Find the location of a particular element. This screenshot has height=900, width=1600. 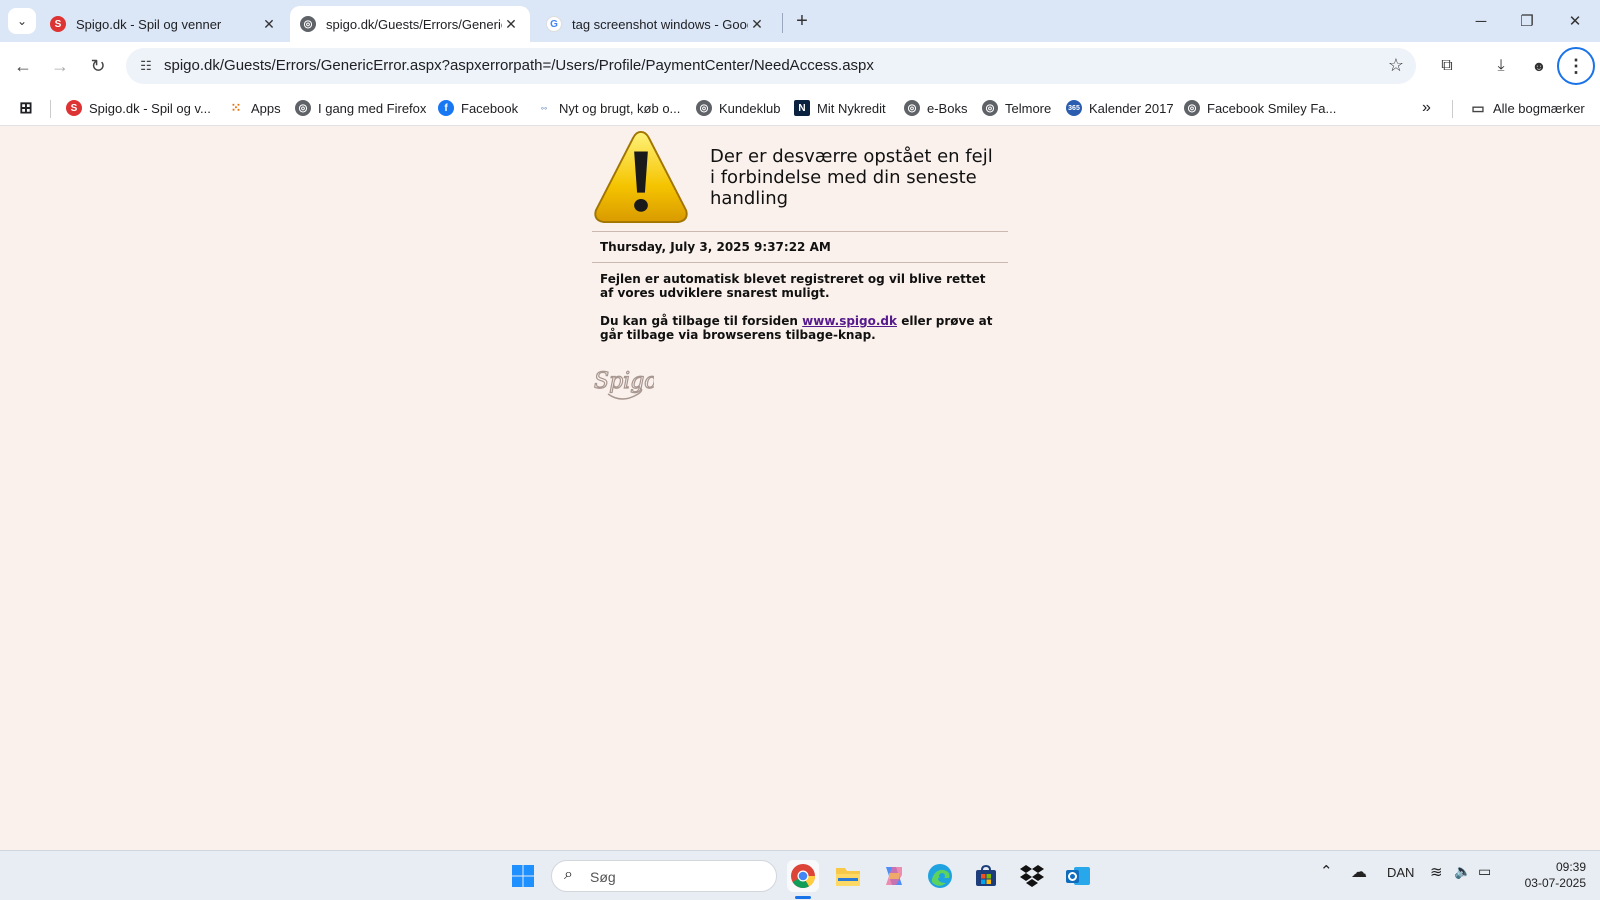

download-icon: ⤓ is located at coordinates (1501, 65).